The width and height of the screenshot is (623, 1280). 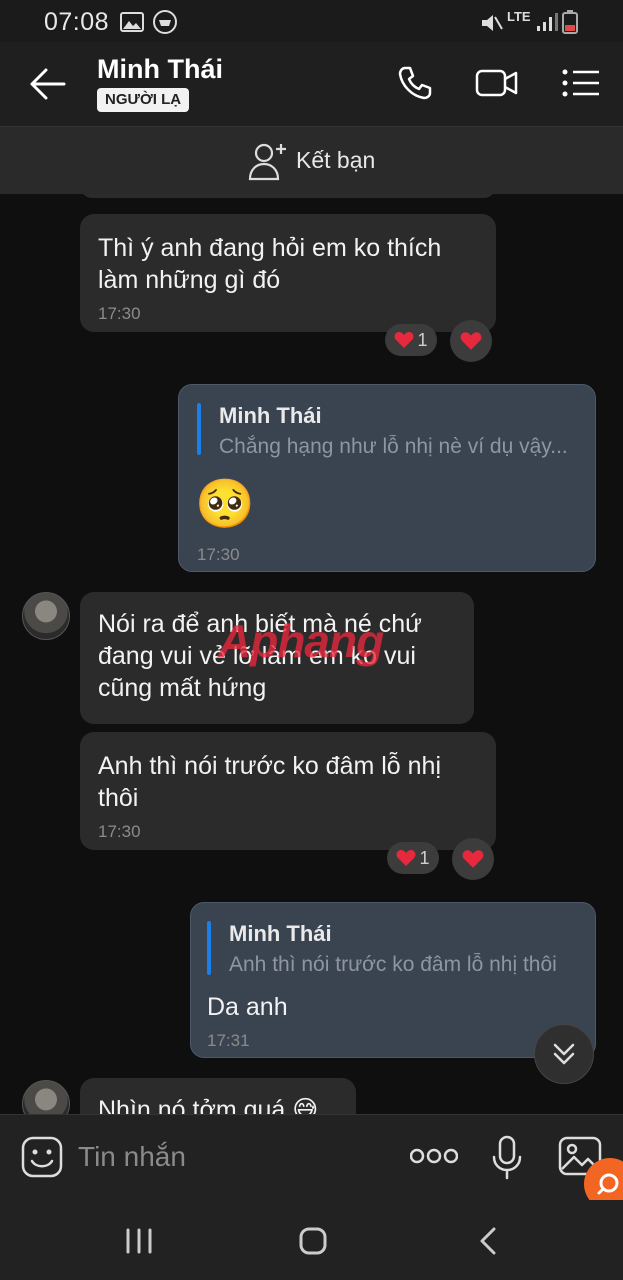 I want to click on recent-apps-button, so click(x=139, y=1243).